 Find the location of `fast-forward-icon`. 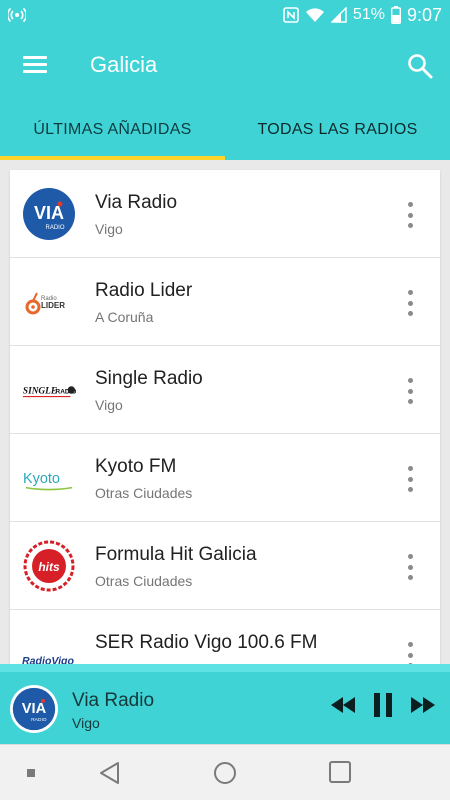

fast-forward-icon is located at coordinates (423, 705).